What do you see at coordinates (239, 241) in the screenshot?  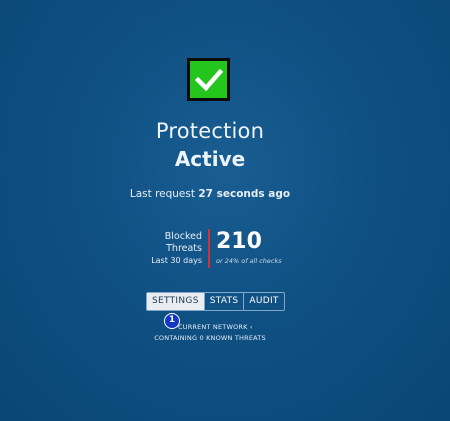 I see `blocked-count: 210` at bounding box center [239, 241].